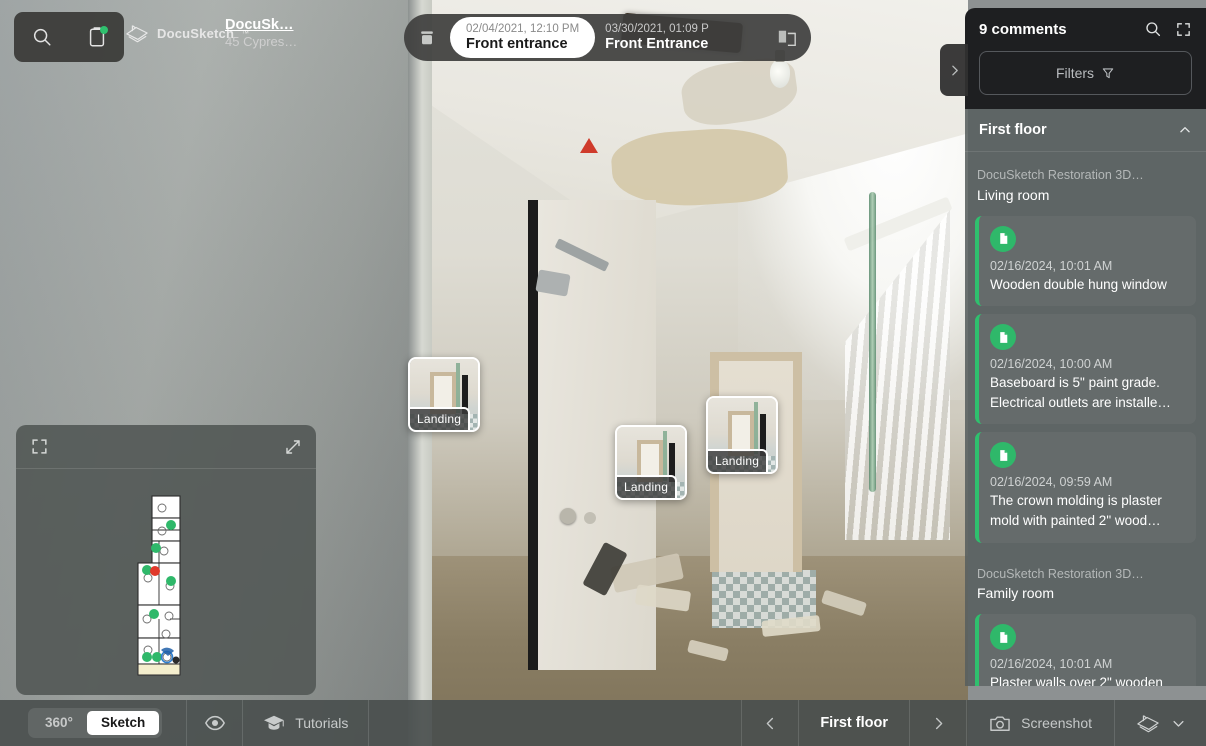 This screenshot has width=1206, height=746. I want to click on hotspot-landing-2: Landing, so click(651, 462).